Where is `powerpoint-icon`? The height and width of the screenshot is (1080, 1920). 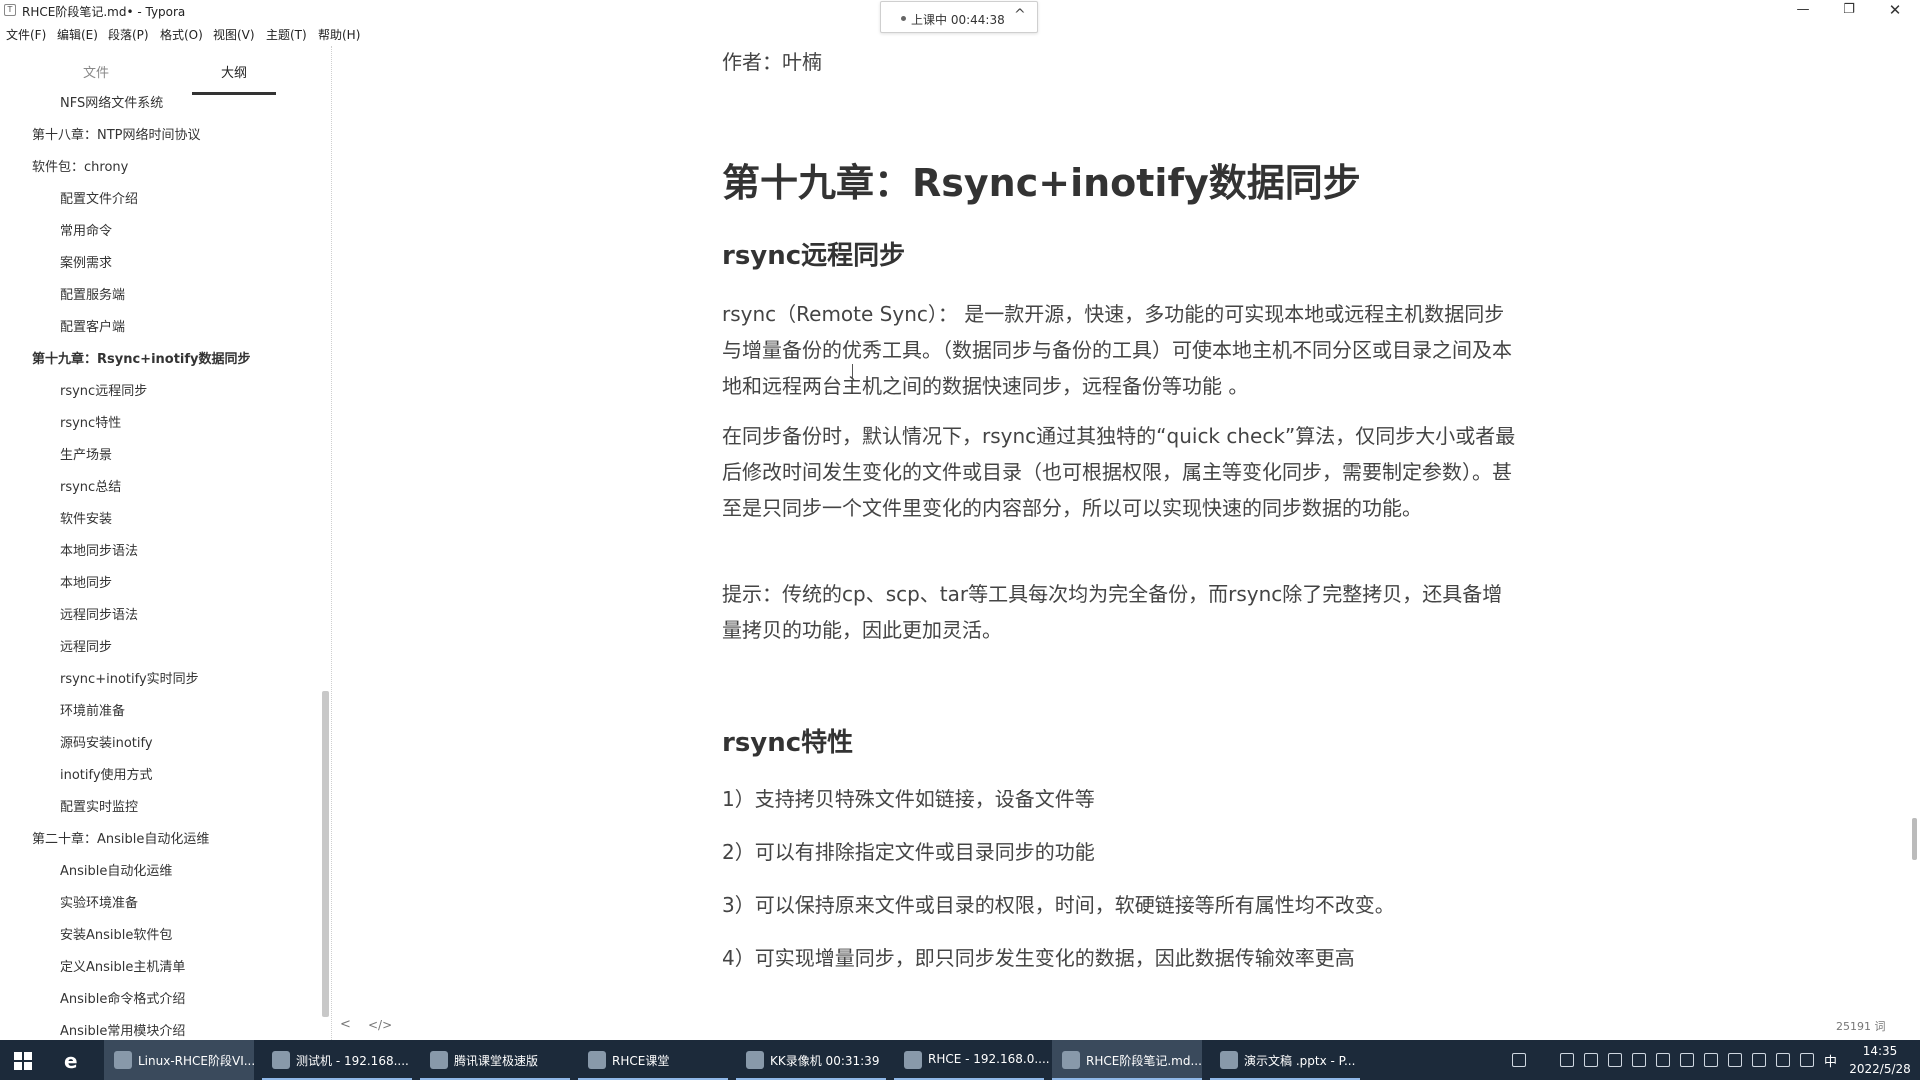
powerpoint-icon is located at coordinates (1229, 1060).